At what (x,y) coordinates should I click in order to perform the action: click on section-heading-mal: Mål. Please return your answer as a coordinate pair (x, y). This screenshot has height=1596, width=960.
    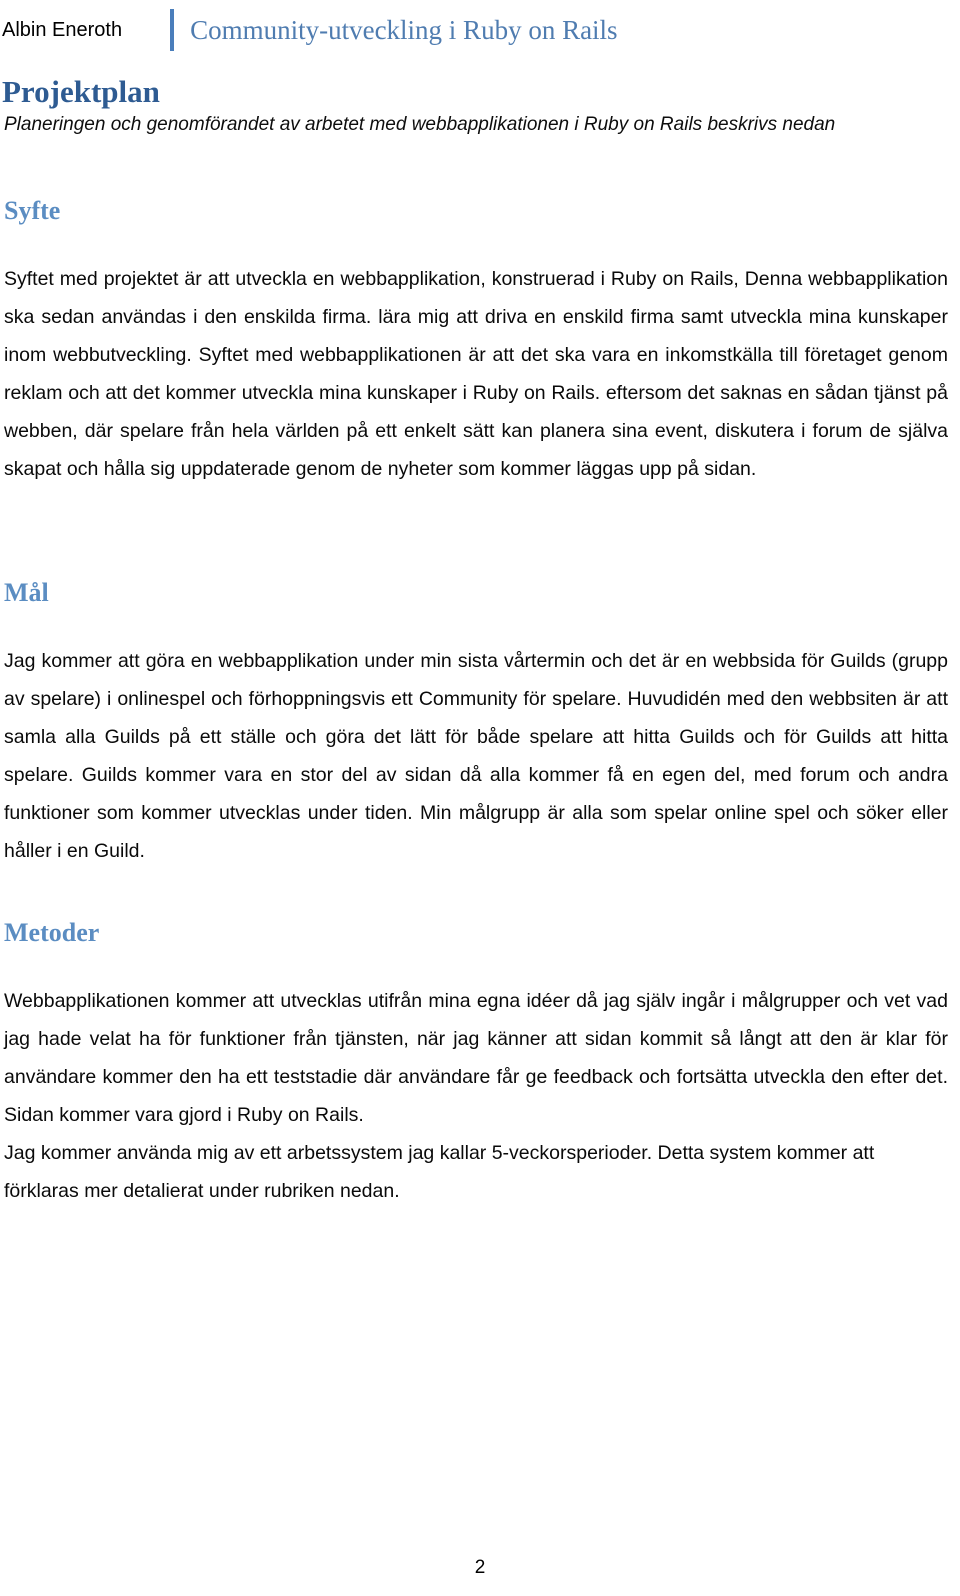
    Looking at the image, I should click on (26, 592).